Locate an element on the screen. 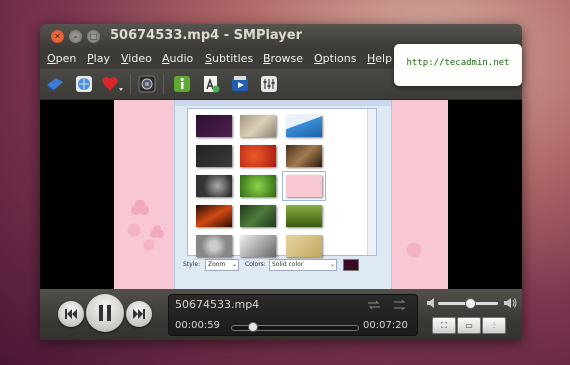  rewind-icon is located at coordinates (71, 314).